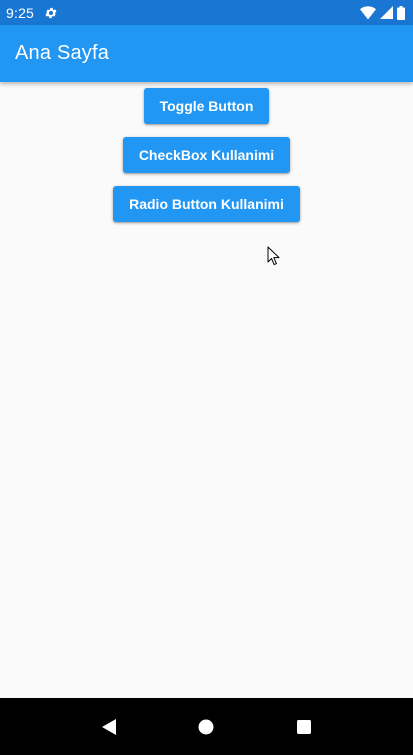  I want to click on battery-icon, so click(401, 12).